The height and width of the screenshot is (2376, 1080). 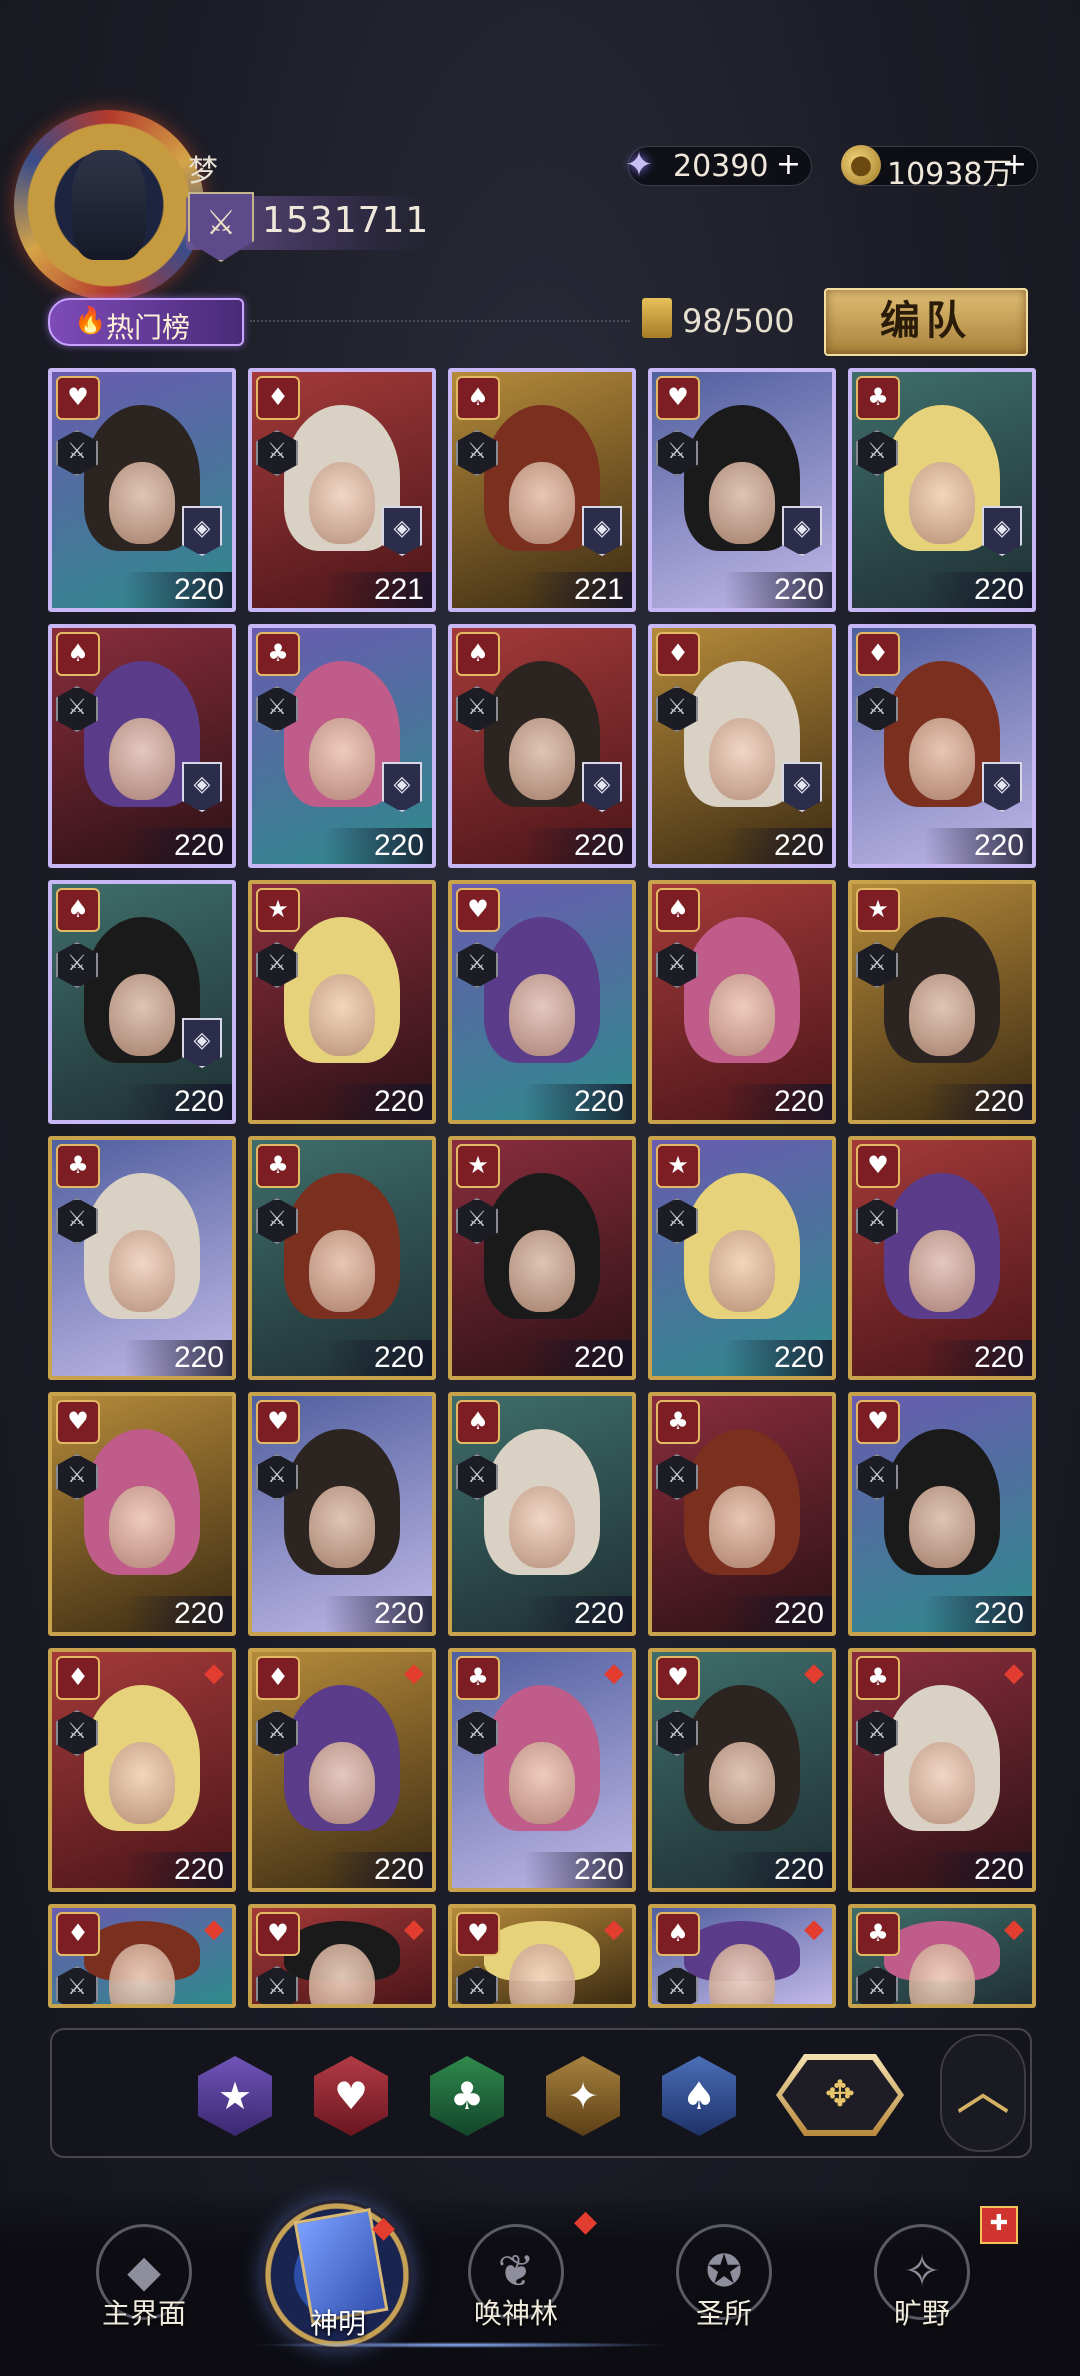 What do you see at coordinates (440, 321) in the screenshot?
I see `divider` at bounding box center [440, 321].